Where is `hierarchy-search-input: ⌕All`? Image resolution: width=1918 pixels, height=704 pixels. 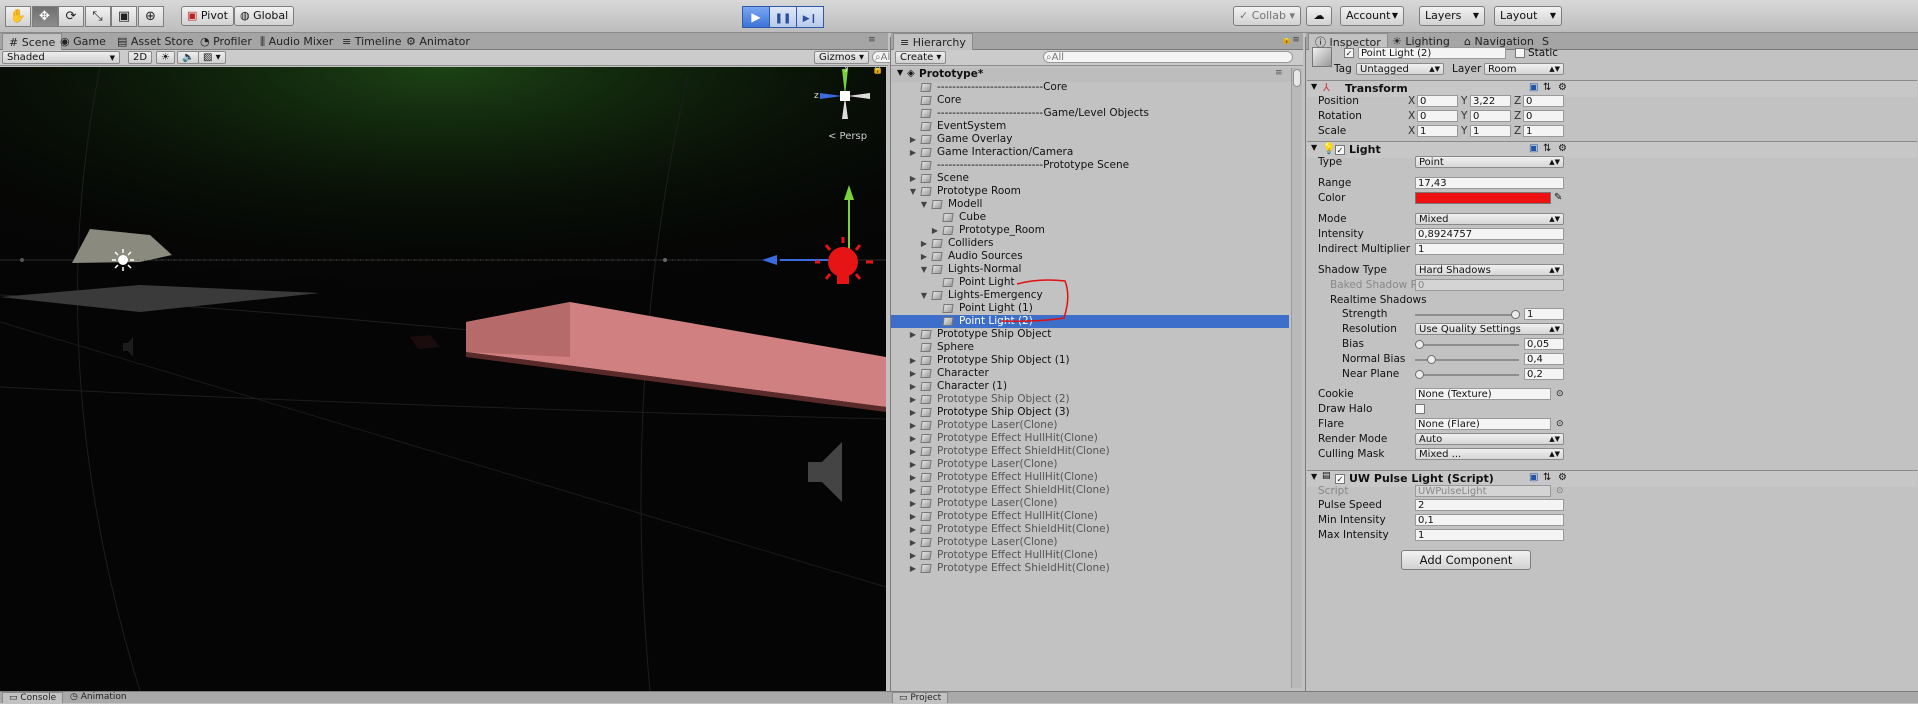
hierarchy-search-input: ⌕All is located at coordinates (1168, 57).